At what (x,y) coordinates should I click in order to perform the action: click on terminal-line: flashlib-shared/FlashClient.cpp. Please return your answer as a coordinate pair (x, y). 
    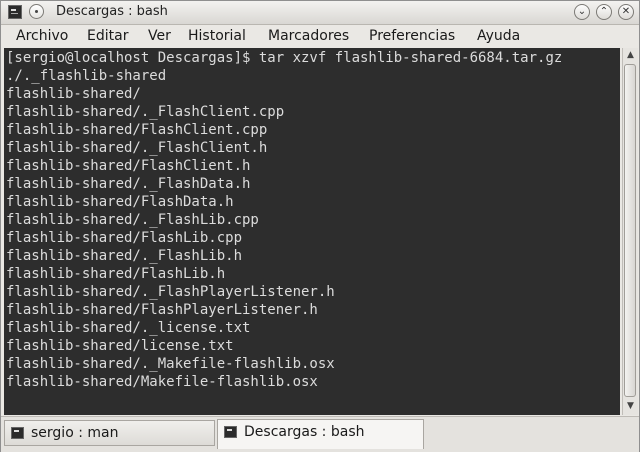
    Looking at the image, I should click on (137, 130).